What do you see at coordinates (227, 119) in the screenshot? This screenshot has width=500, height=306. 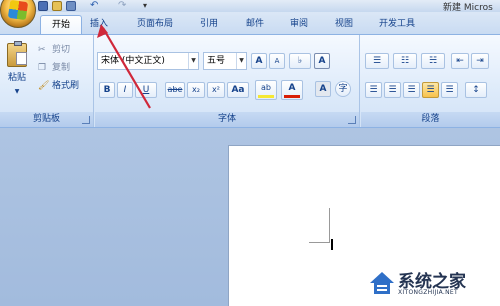 I see `font-group-label: 字体` at bounding box center [227, 119].